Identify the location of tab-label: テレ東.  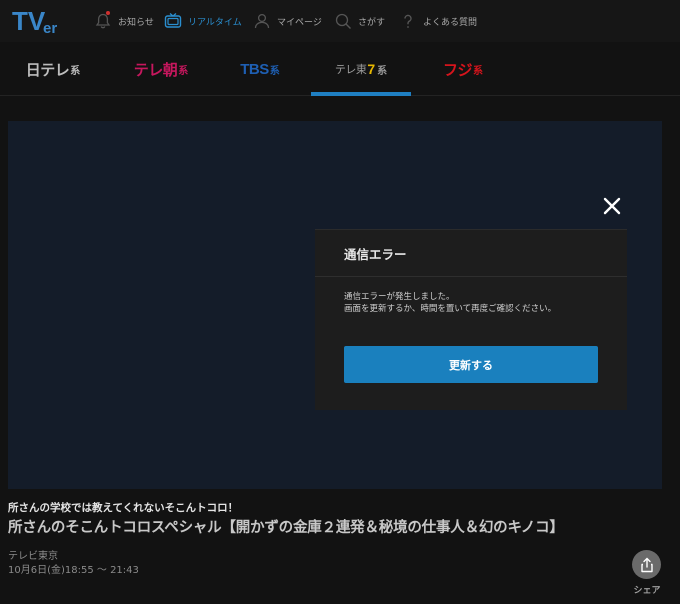
(350, 70).